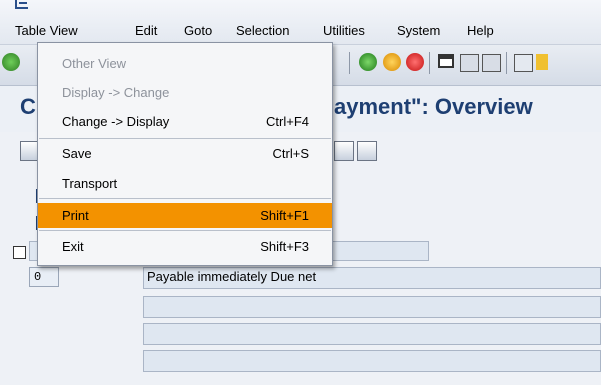  Describe the element at coordinates (418, 31) in the screenshot. I see `menu-system: System` at that location.